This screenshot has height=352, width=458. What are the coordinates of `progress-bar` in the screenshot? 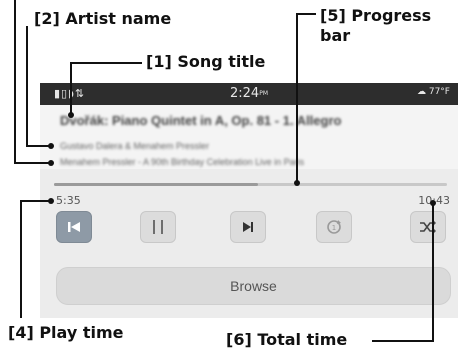 It's located at (250, 184).